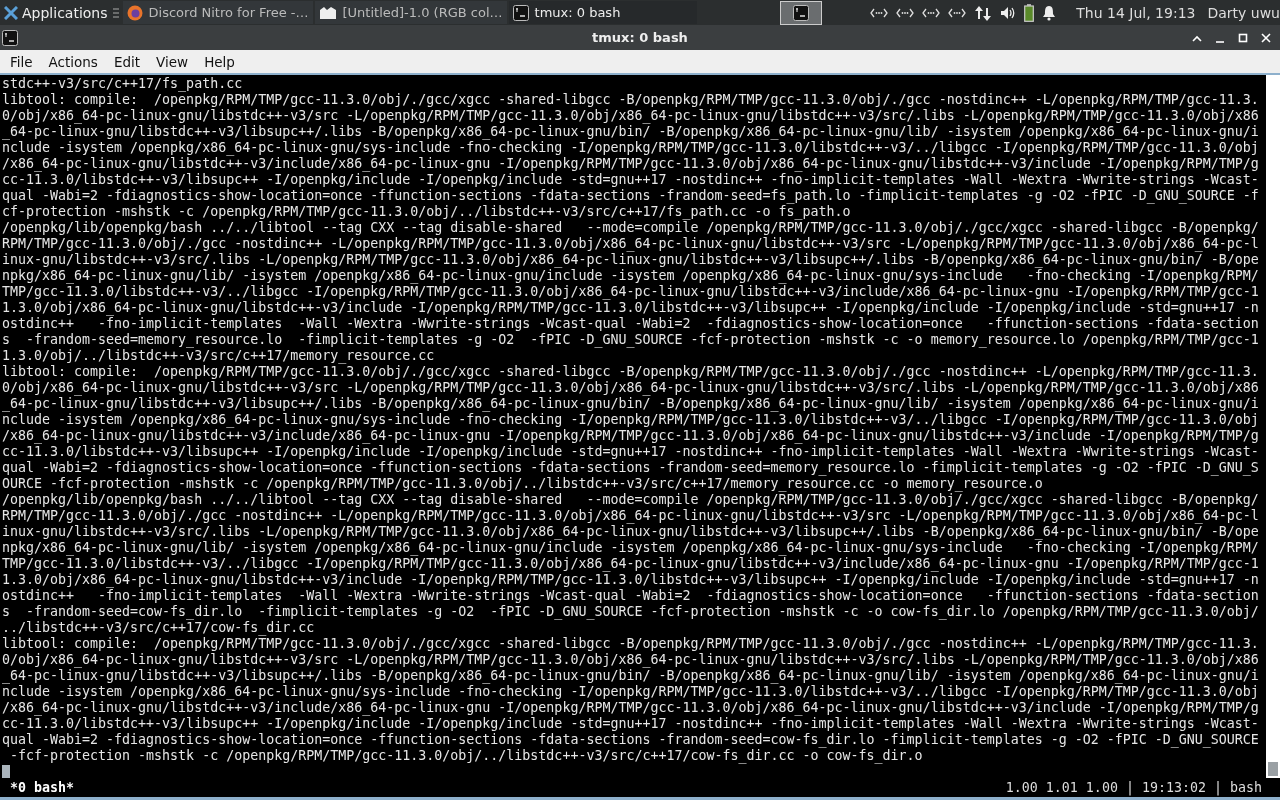 The image size is (1280, 800). Describe the element at coordinates (630, 196) in the screenshot. I see `terminal-line: qual -Wabi=2 -fdiagnostics-show-location=once -ffunction-sections -fdata-sections -frandom-seed=fs_path.lo -fimplicit-templates -g -O2 -fPIC -D_GNU_SOURCE -f` at that location.